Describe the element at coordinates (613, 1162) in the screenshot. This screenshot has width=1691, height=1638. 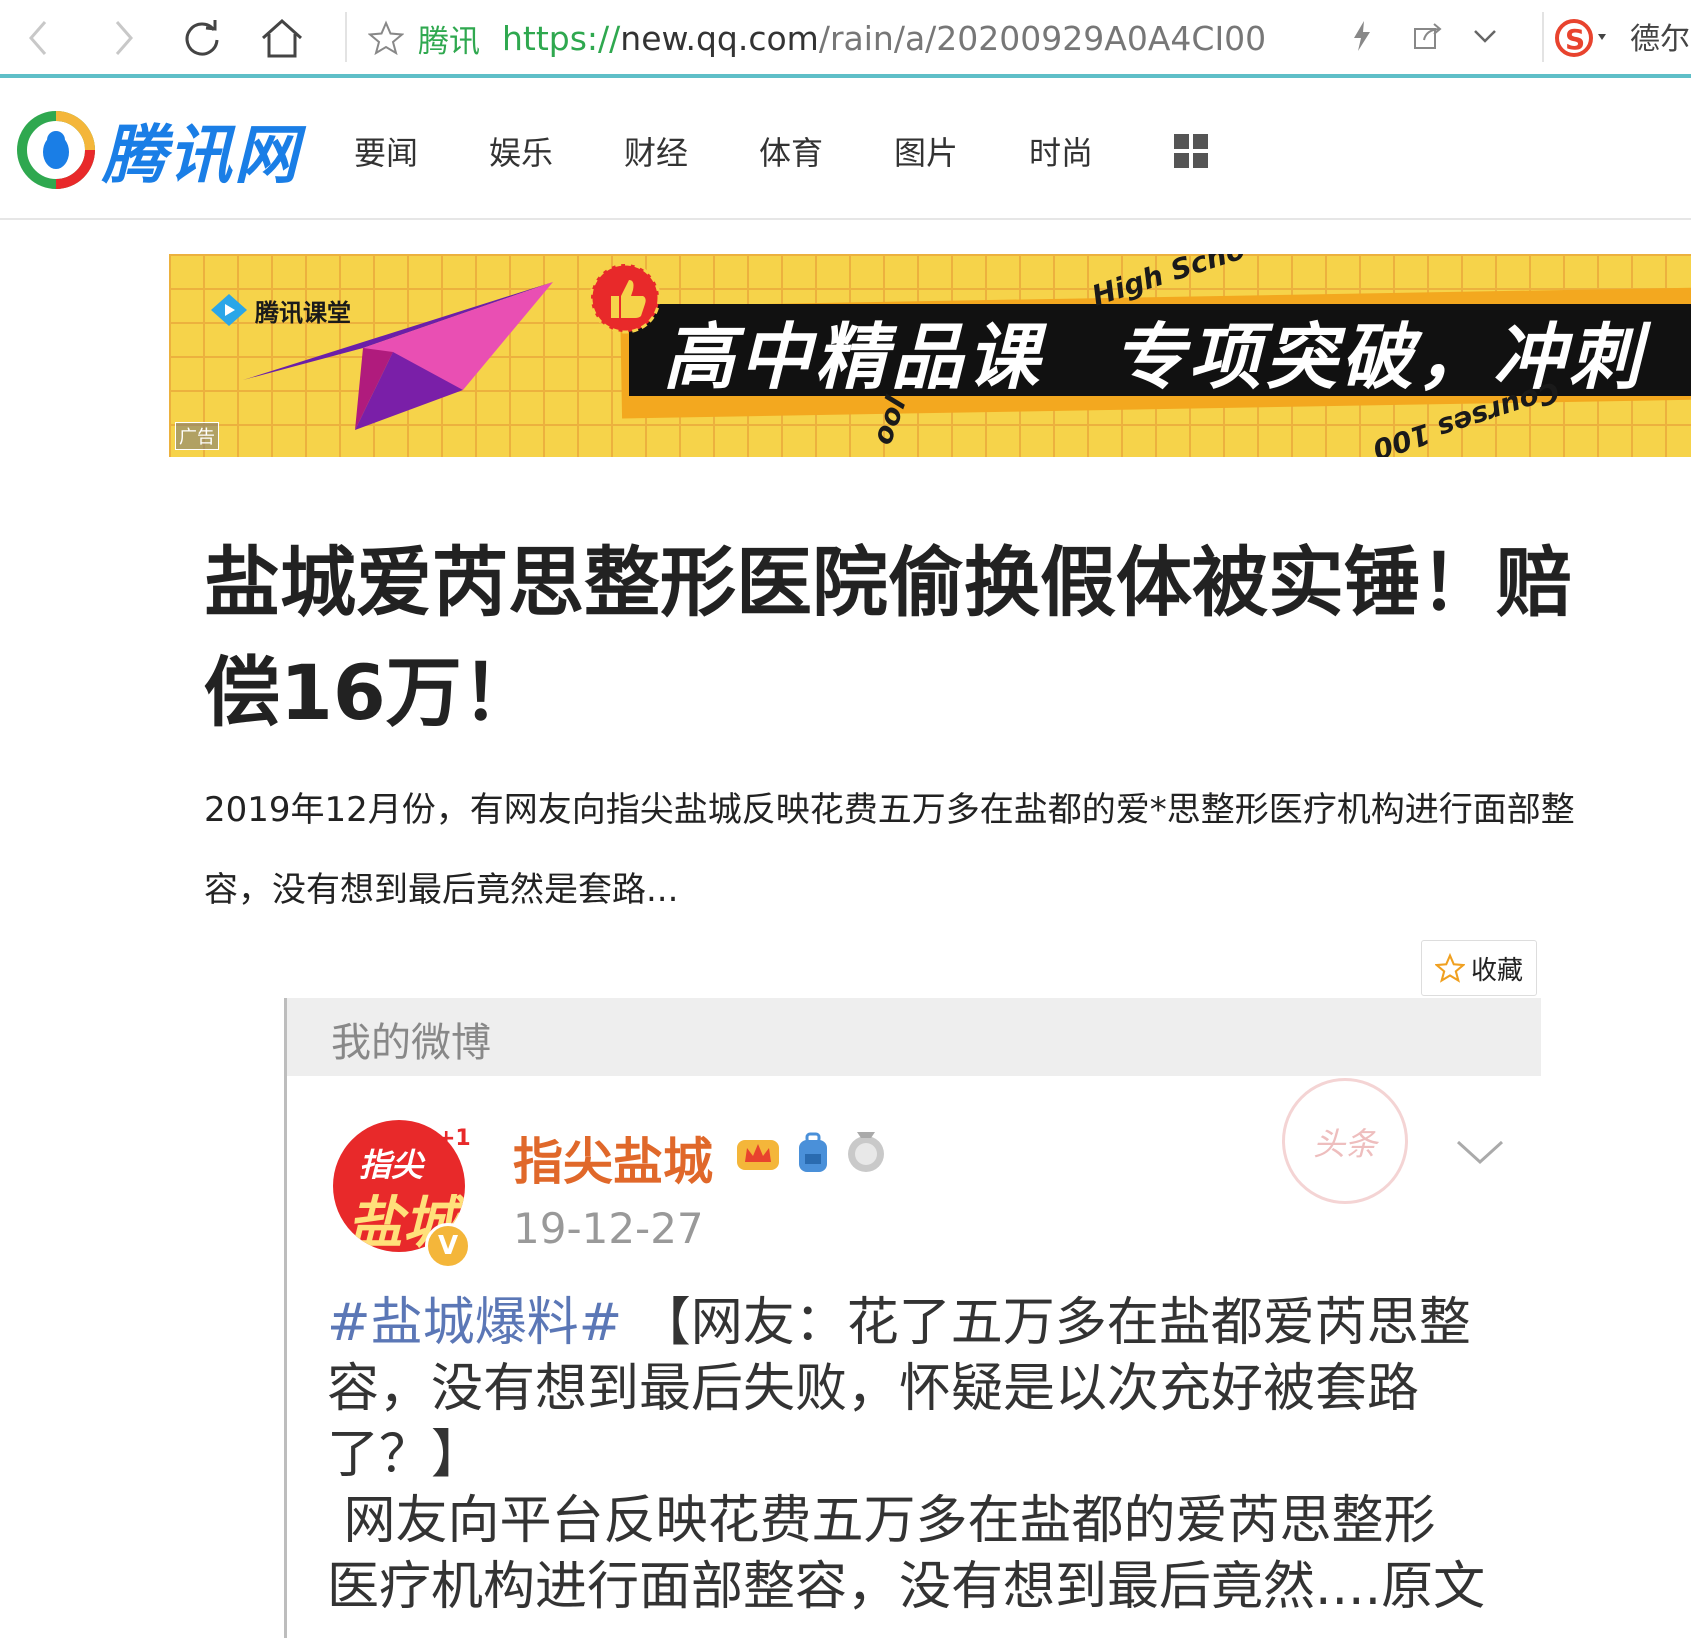
I see `weibo-account-name: 指尖盐城` at that location.